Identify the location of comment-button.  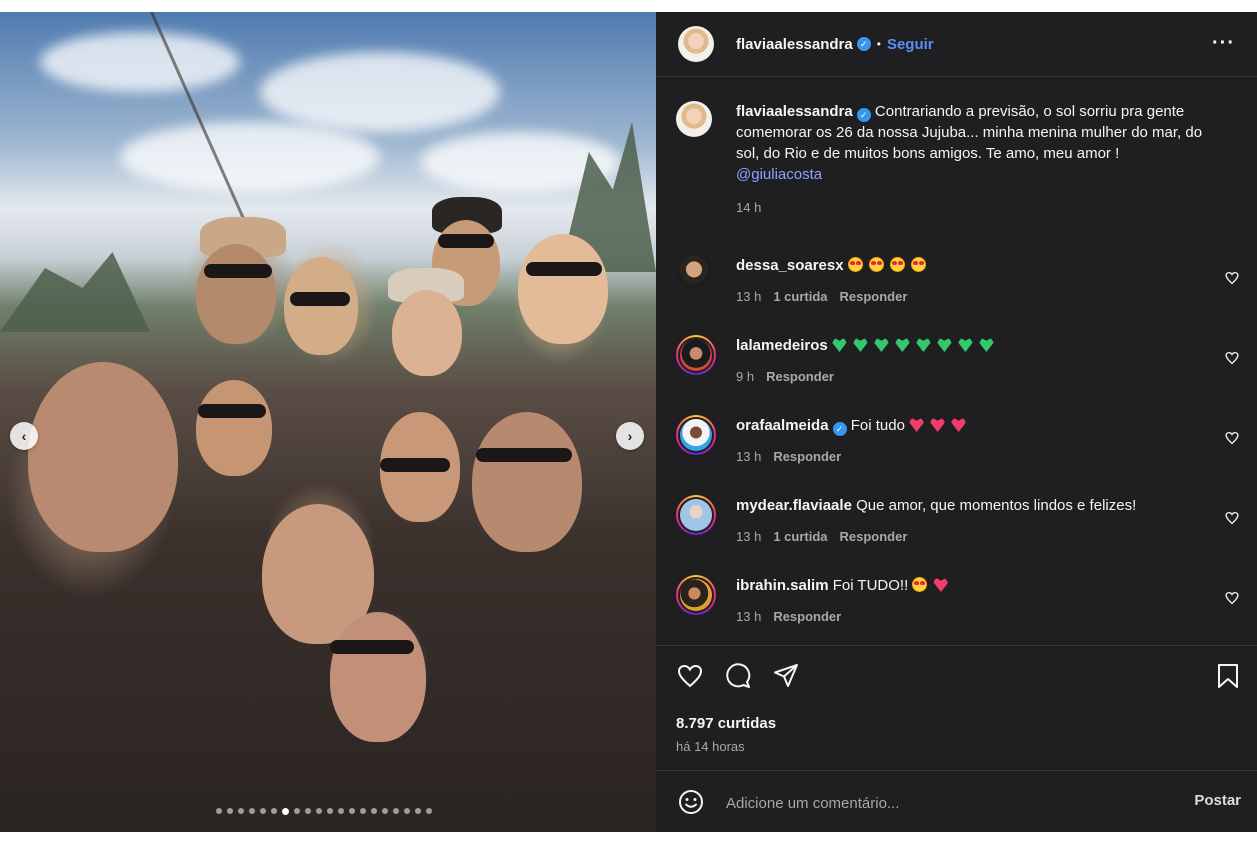
(738, 676).